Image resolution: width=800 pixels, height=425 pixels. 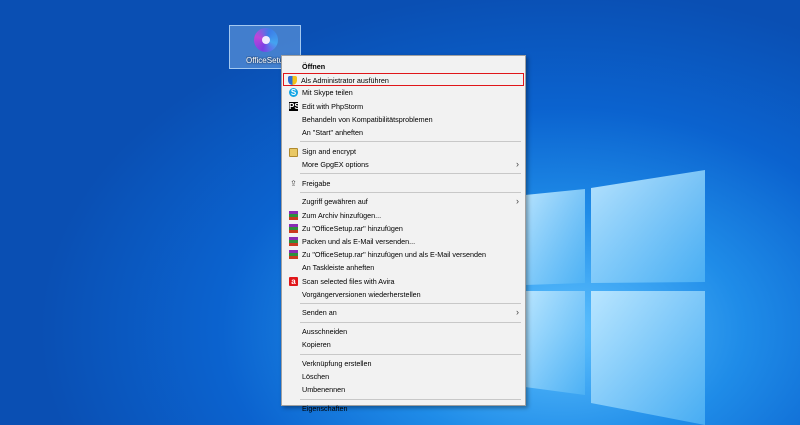 What do you see at coordinates (403, 164) in the screenshot?
I see `menu-item-more-gpgex-options: More GpgEX options ›` at bounding box center [403, 164].